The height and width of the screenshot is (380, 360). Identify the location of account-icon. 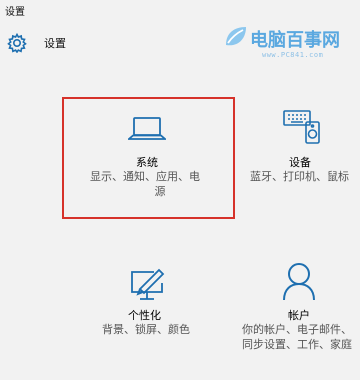
(299, 283).